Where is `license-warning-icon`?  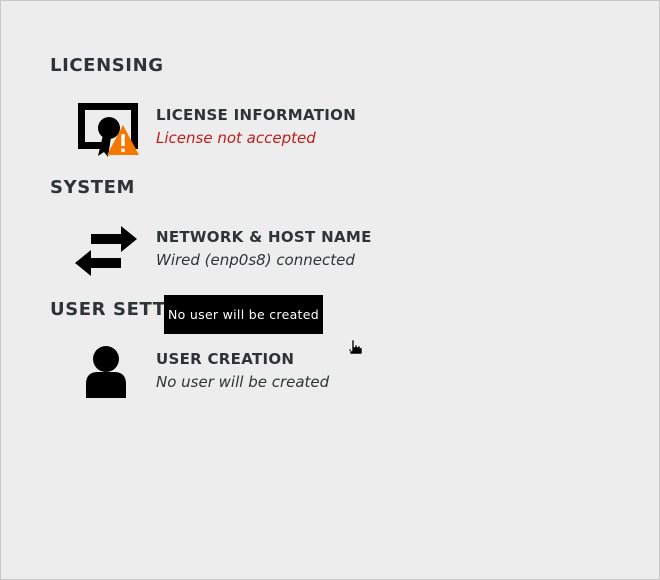 license-warning-icon is located at coordinates (106, 132).